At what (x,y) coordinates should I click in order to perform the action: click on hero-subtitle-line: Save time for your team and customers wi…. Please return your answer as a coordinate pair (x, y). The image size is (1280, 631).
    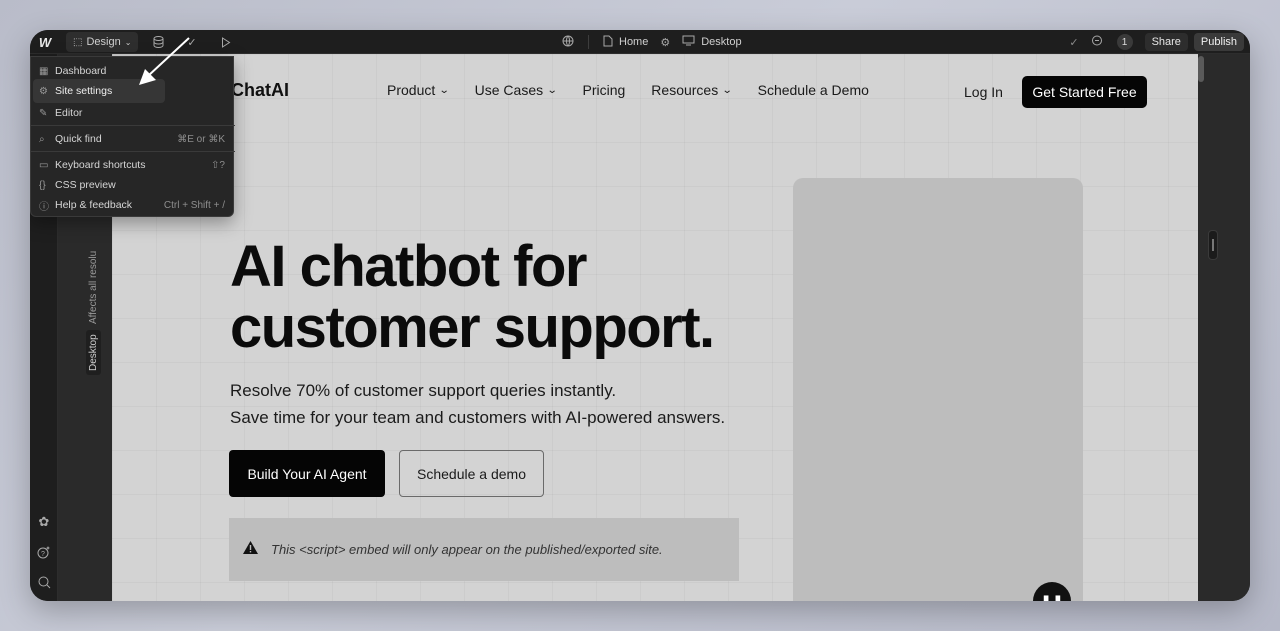
    Looking at the image, I should click on (478, 417).